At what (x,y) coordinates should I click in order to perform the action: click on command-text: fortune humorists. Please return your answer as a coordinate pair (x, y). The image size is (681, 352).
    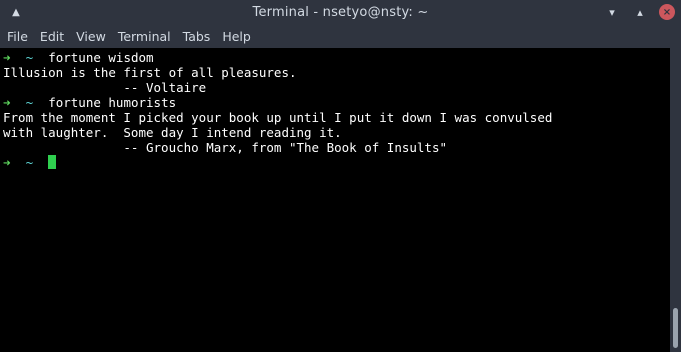
    Looking at the image, I should click on (112, 102).